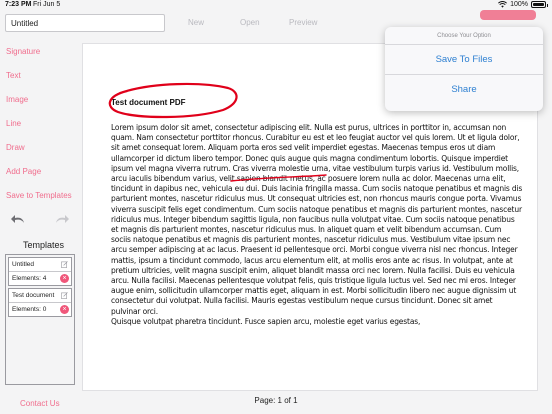 Image resolution: width=552 pixels, height=414 pixels. What do you see at coordinates (23, 51) in the screenshot?
I see `sidebar-item-signature: Signature` at bounding box center [23, 51].